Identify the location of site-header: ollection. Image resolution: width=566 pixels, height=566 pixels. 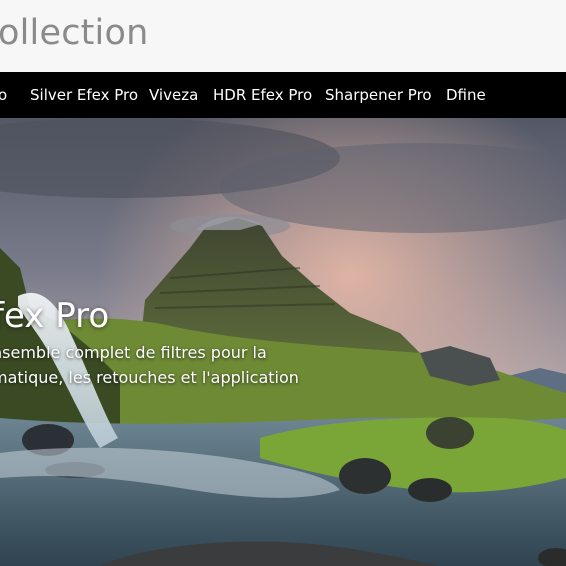
(283, 36).